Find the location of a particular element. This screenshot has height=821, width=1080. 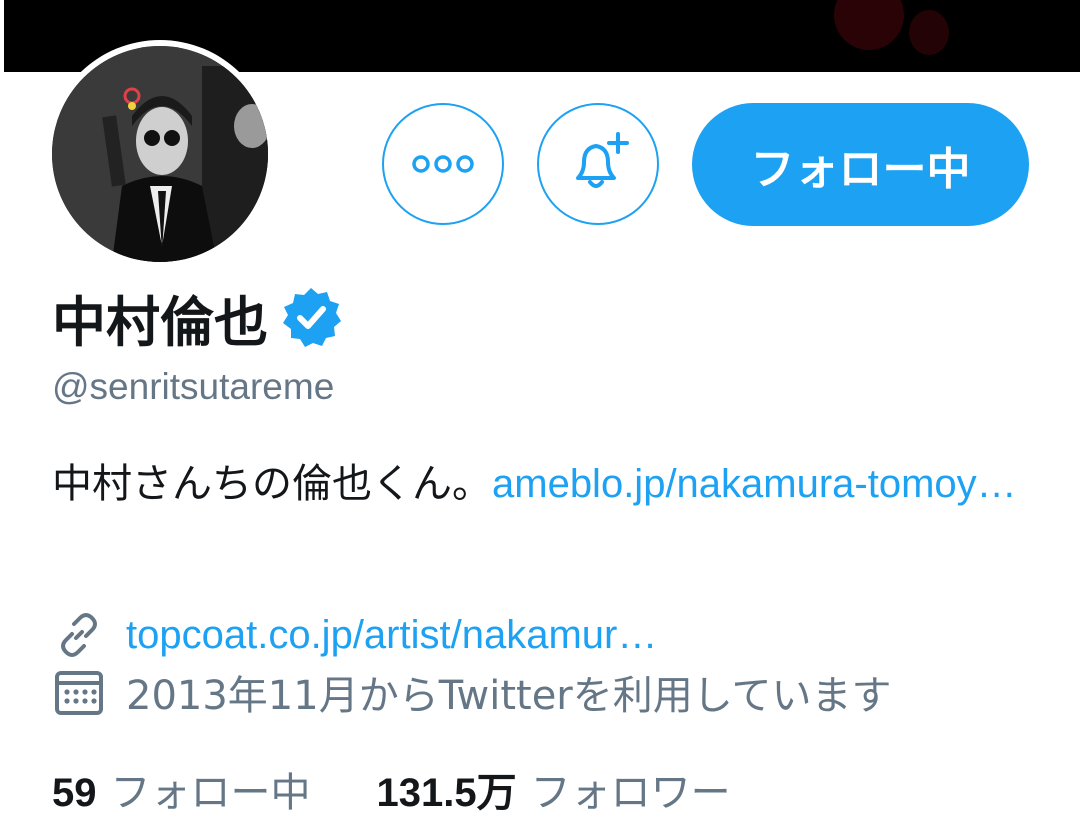

avatar-photo is located at coordinates (160, 154).